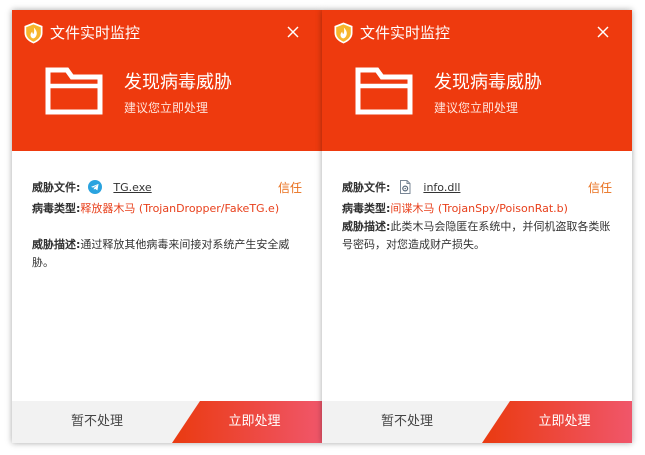 The image size is (645, 455). I want to click on virus-type-row: 病毒类型:释放器木马 (TrojanDropper/FakeTG.e), so click(168, 209).